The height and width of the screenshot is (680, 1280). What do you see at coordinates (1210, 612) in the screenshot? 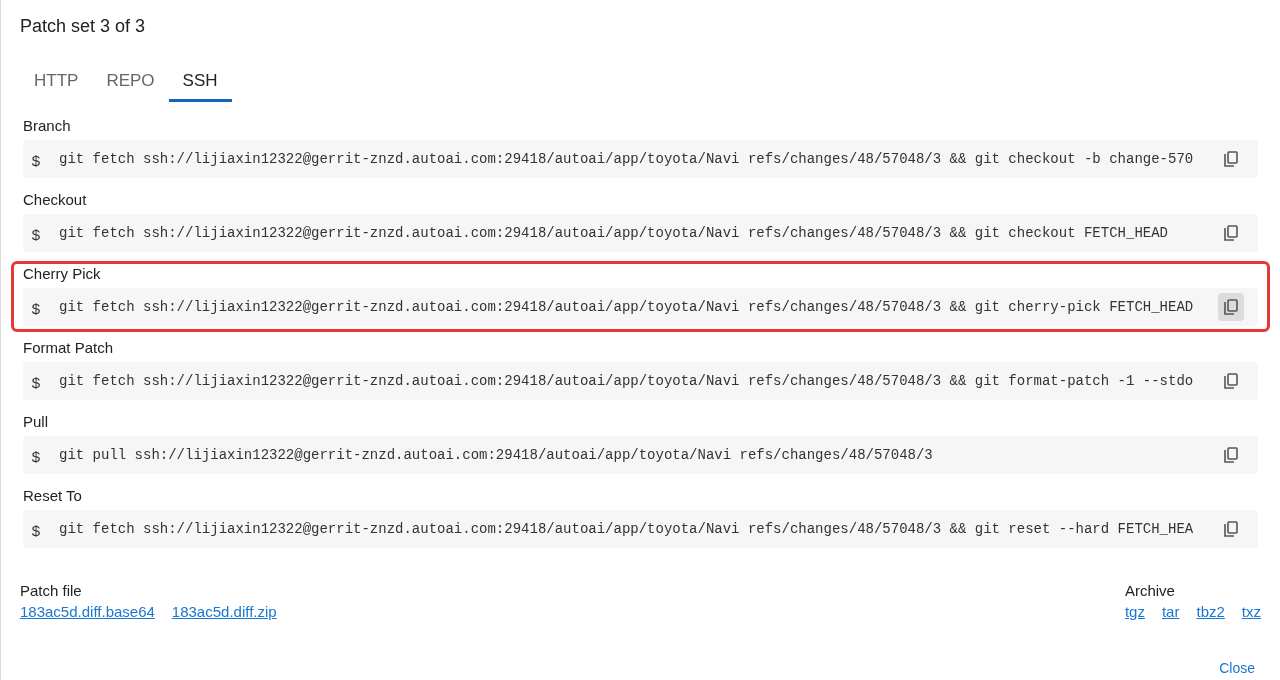
I see `archive-link: tbz2` at bounding box center [1210, 612].